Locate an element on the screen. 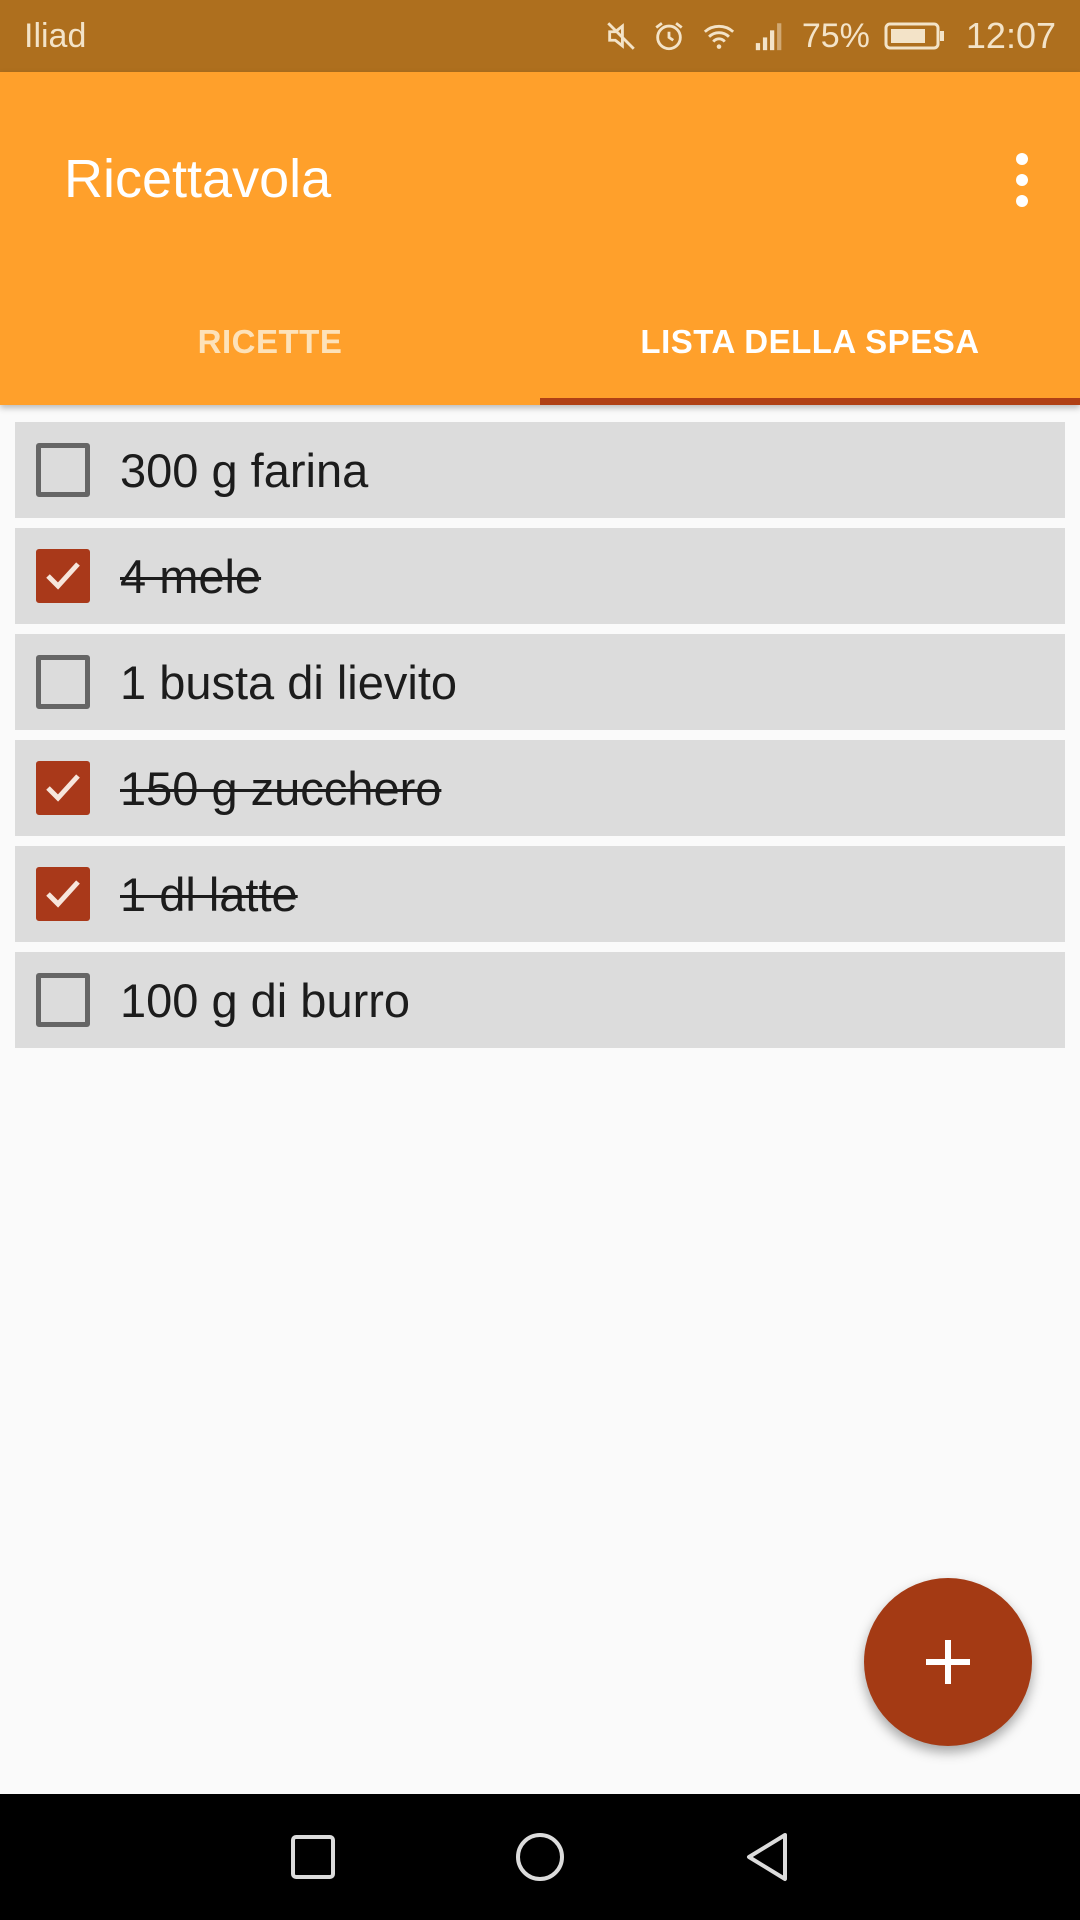  list-item: 1 dl latte is located at coordinates (540, 894).